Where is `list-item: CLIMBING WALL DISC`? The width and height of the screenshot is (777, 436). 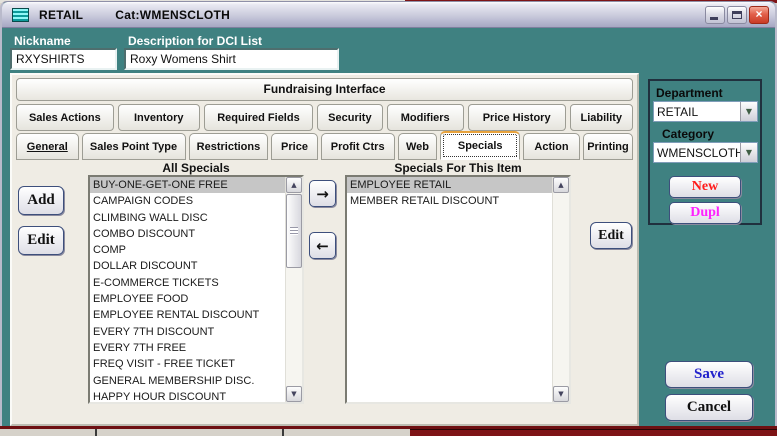 list-item: CLIMBING WALL DISC is located at coordinates (187, 218).